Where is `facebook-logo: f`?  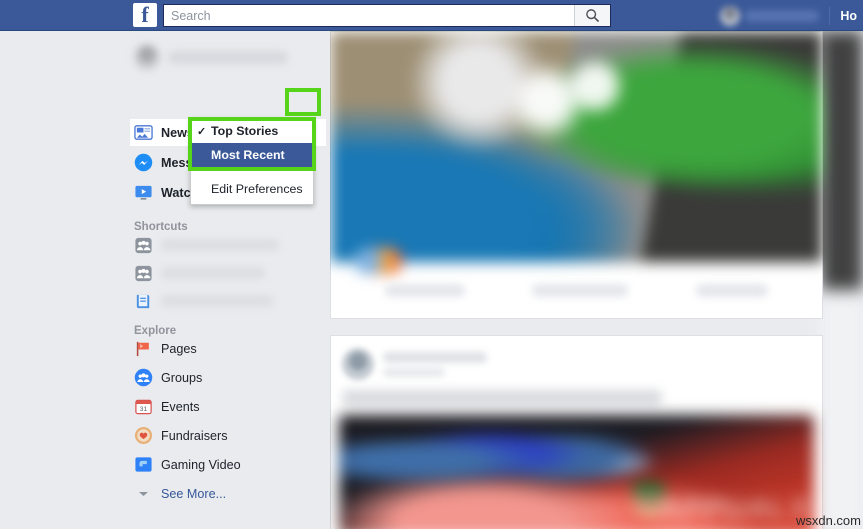 facebook-logo: f is located at coordinates (145, 15).